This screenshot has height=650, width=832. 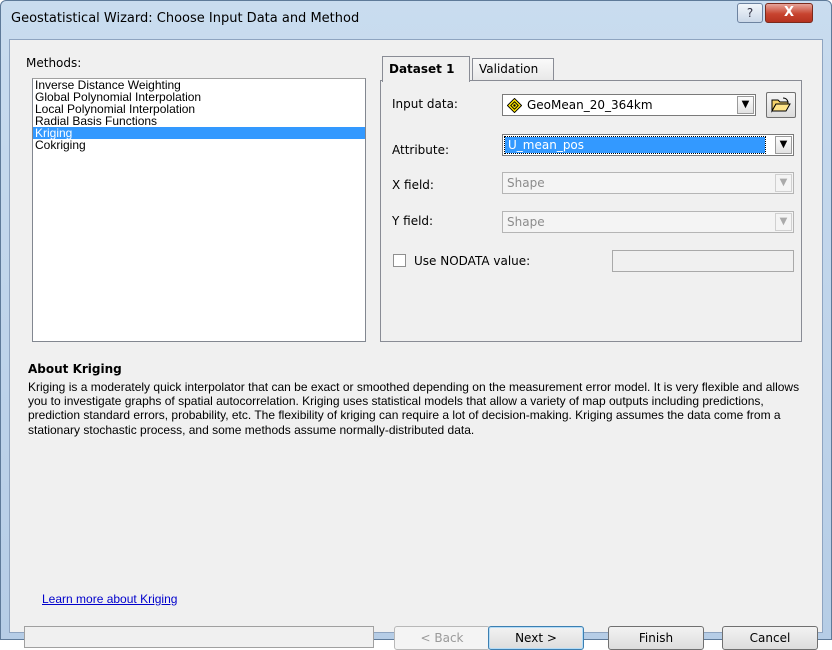 I want to click on x-field-dropdown: Shape ▼, so click(x=648, y=183).